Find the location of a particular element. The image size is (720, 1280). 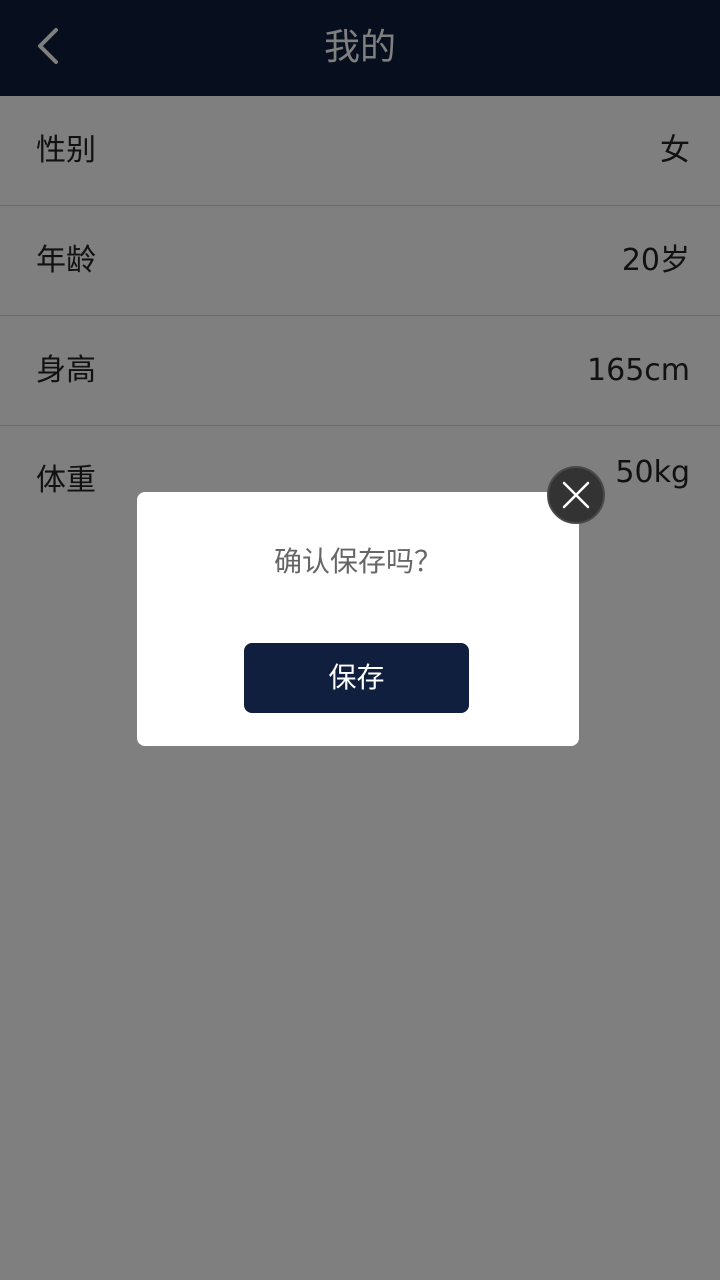

save-button: 保存 is located at coordinates (356, 678).